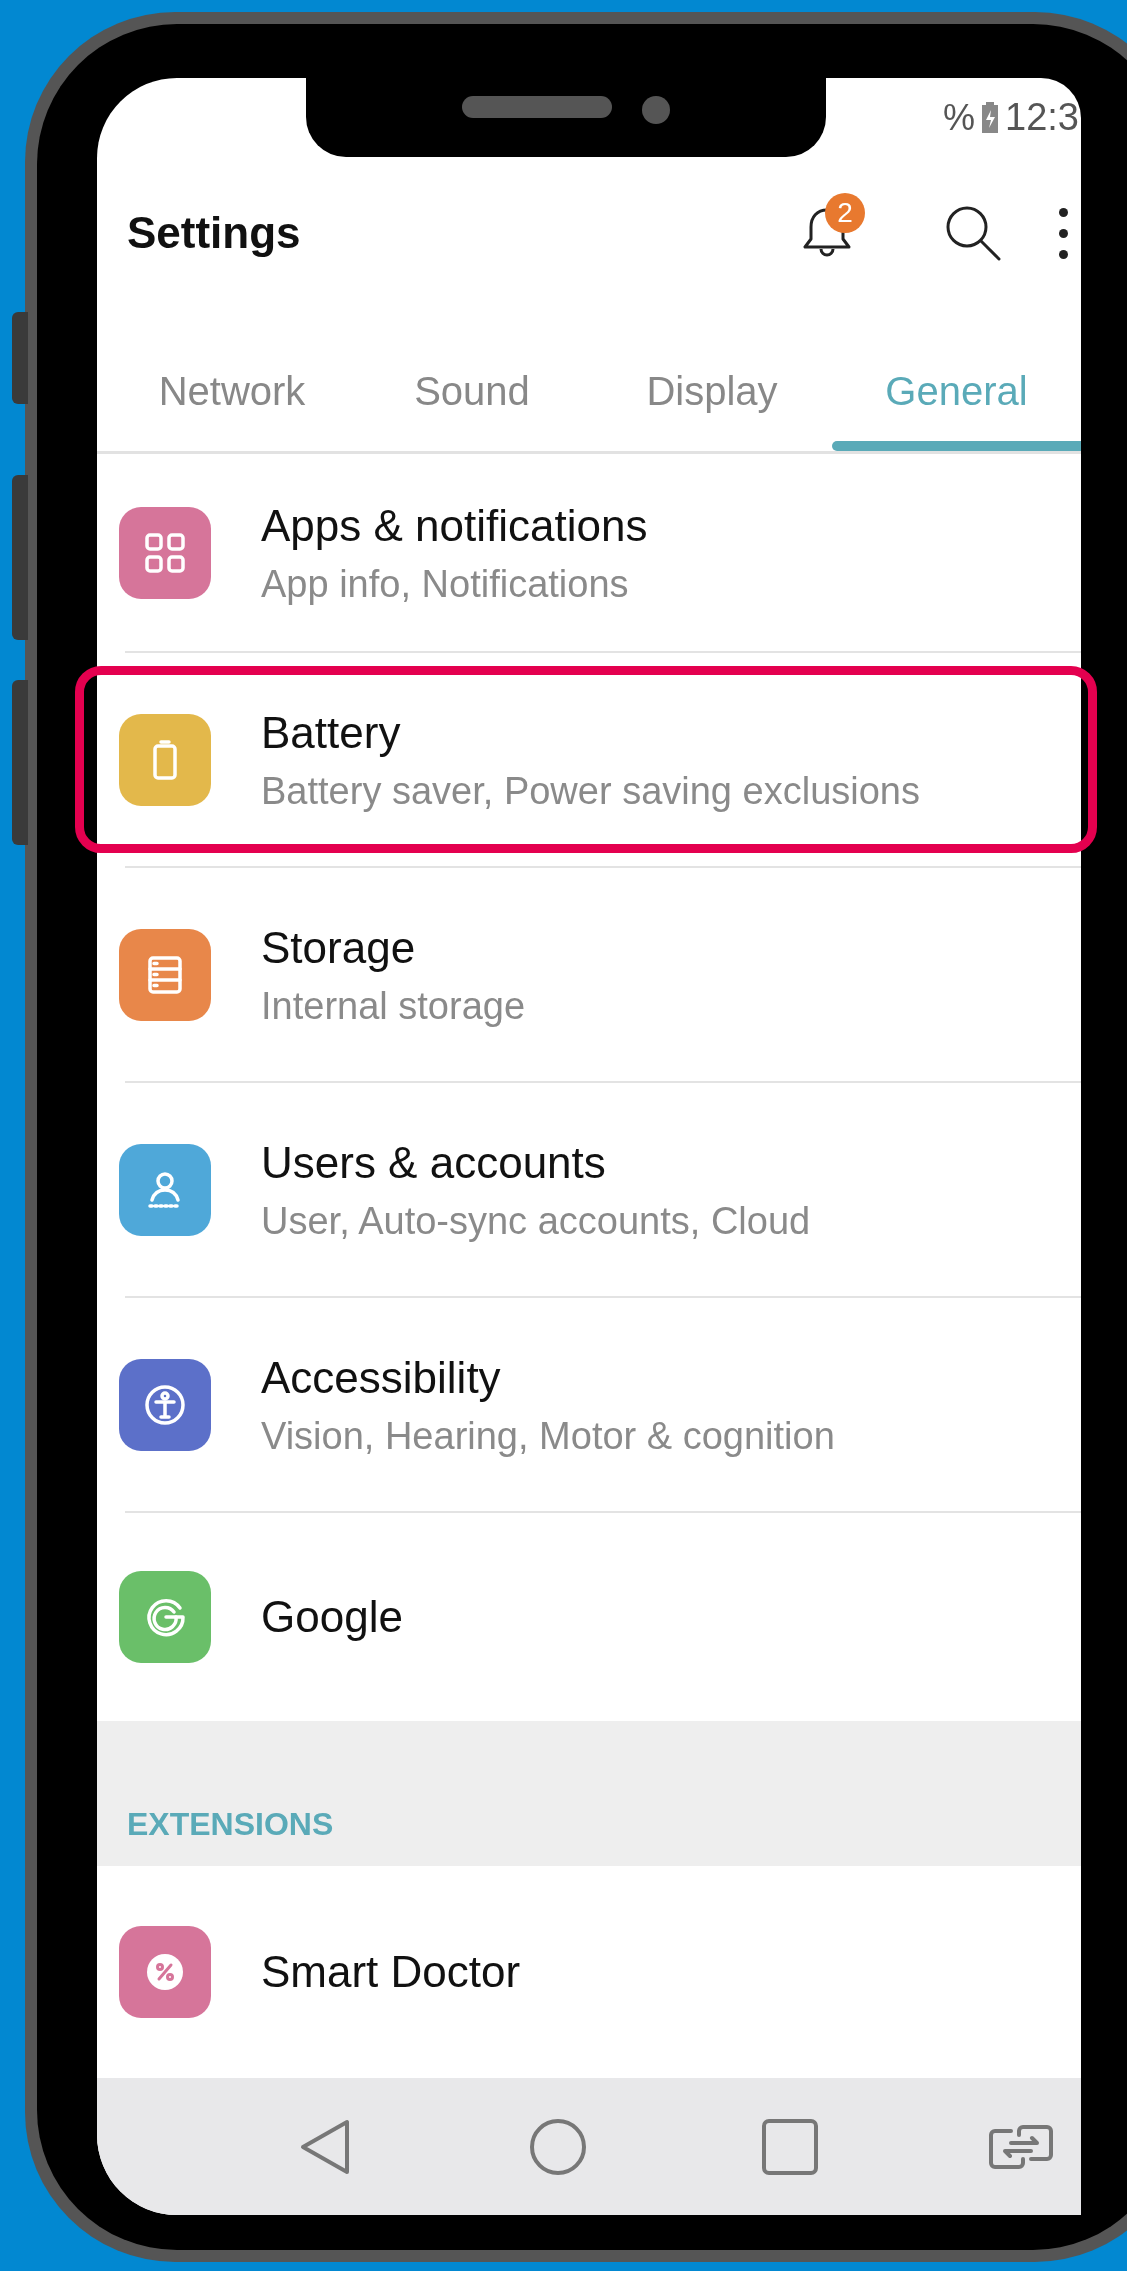 This screenshot has width=1127, height=2271. What do you see at coordinates (1021, 2146) in the screenshot?
I see `switch-windows-icon` at bounding box center [1021, 2146].